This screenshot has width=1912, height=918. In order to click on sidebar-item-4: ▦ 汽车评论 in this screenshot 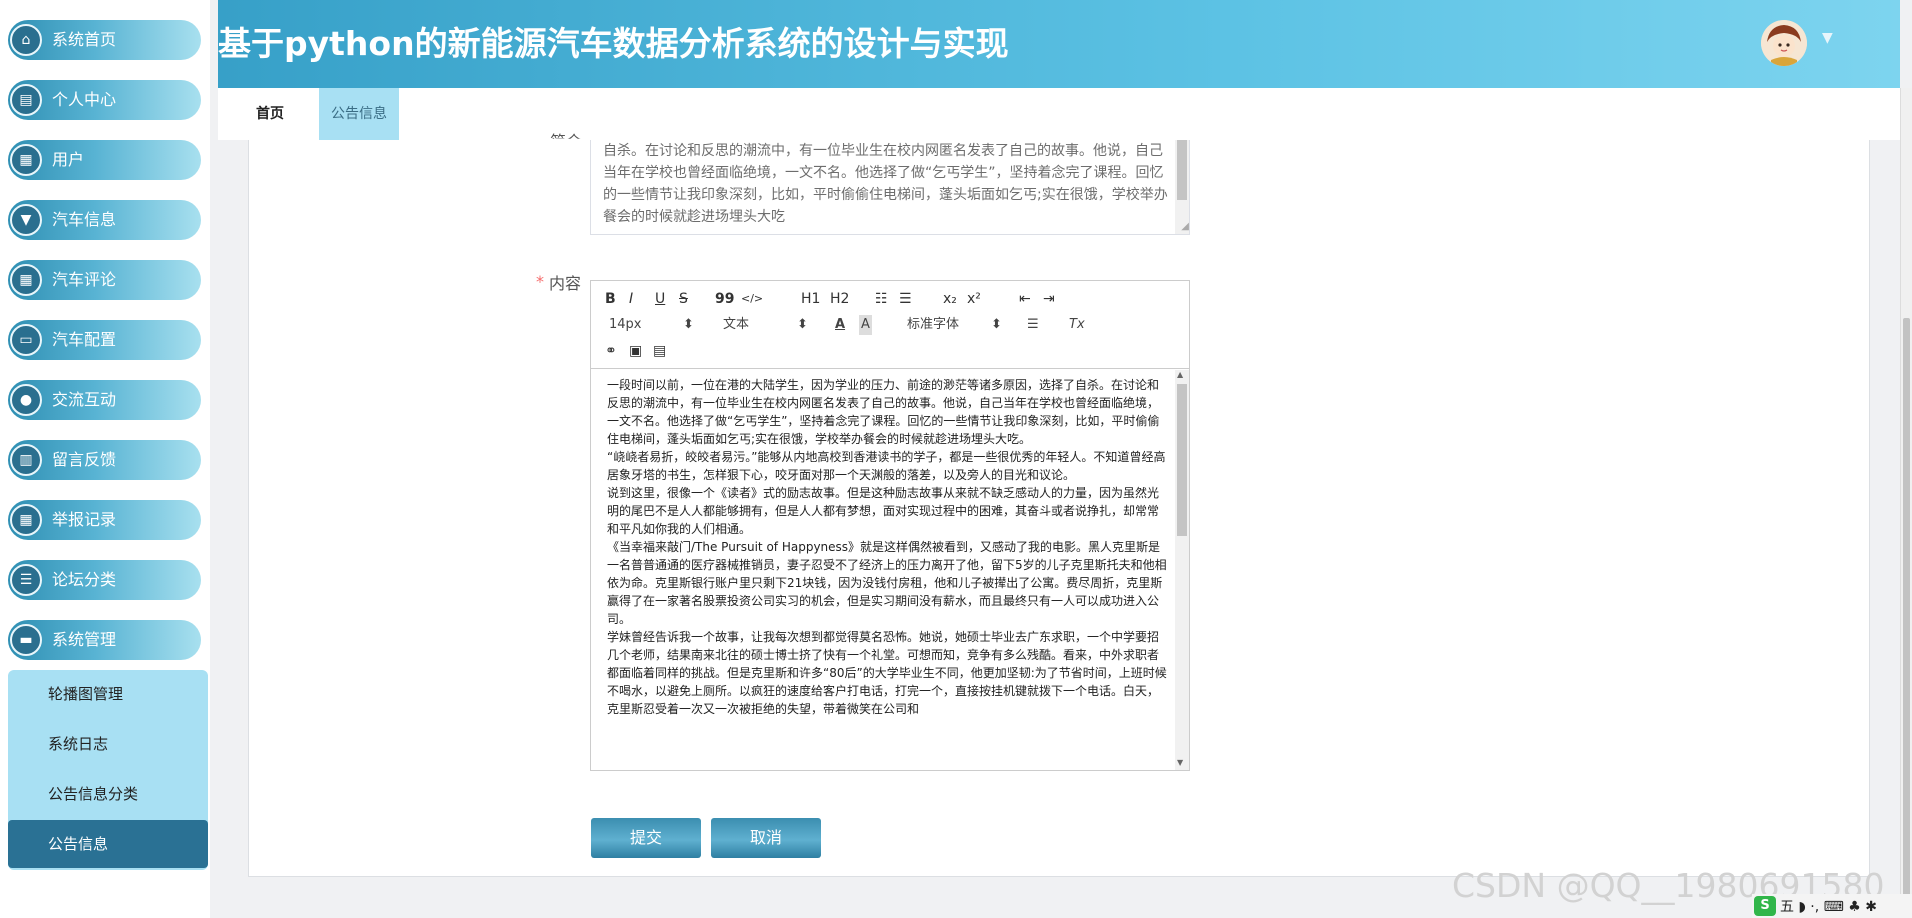, I will do `click(104, 280)`.